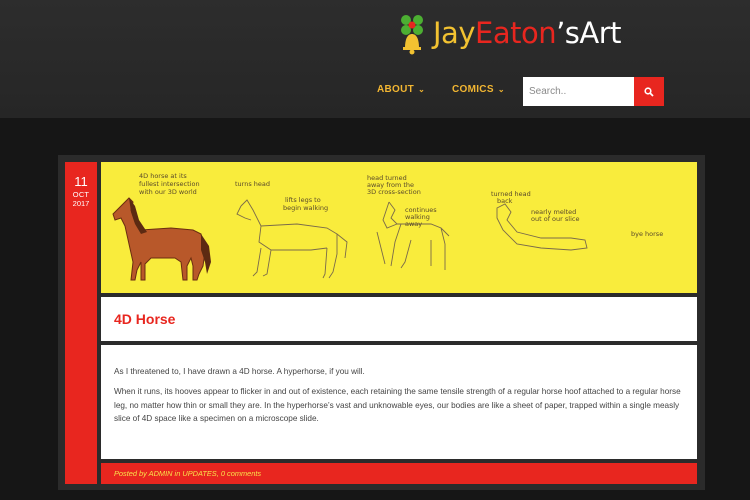 The width and height of the screenshot is (750, 500). I want to click on post-date: 11 OCT 2017, so click(81, 323).